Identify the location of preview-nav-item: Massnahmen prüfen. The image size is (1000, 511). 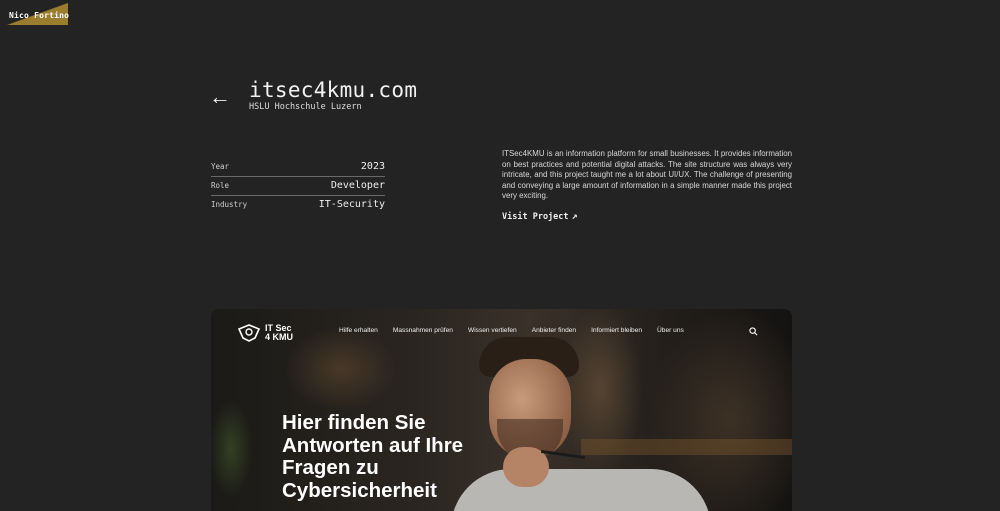
(422, 330).